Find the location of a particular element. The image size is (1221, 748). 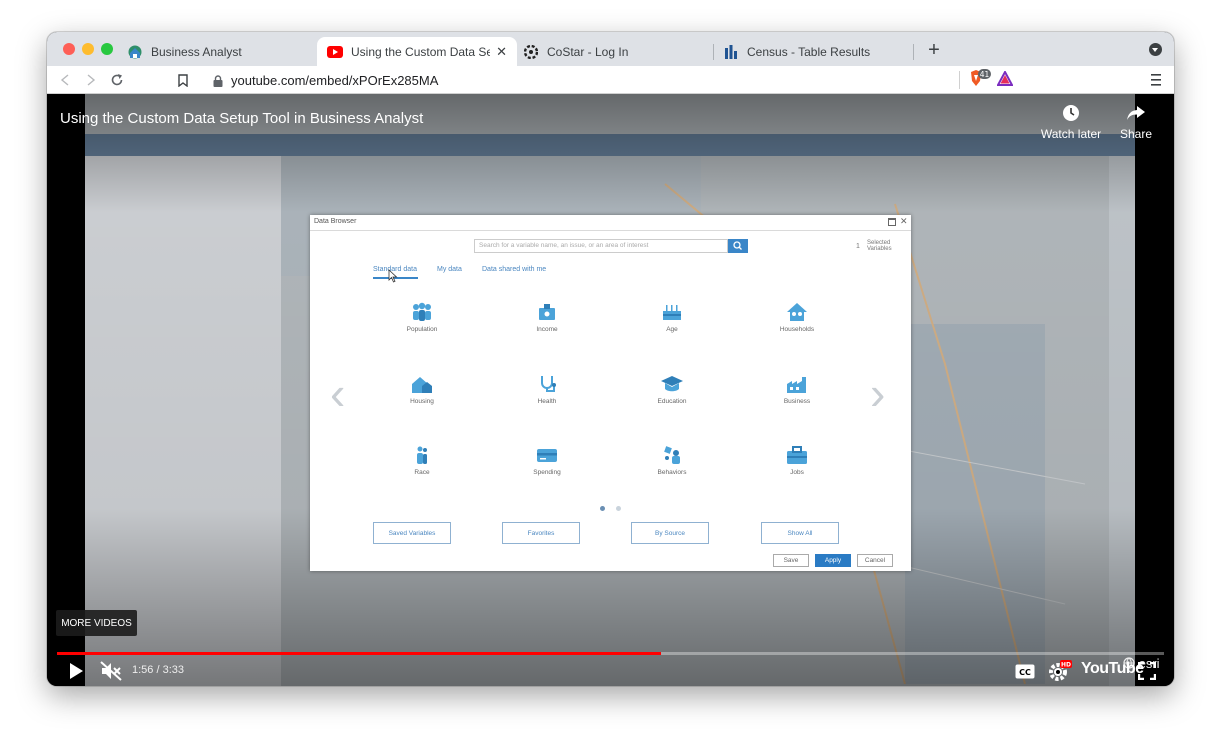

watch-later-label: Watch later is located at coordinates (1071, 134).